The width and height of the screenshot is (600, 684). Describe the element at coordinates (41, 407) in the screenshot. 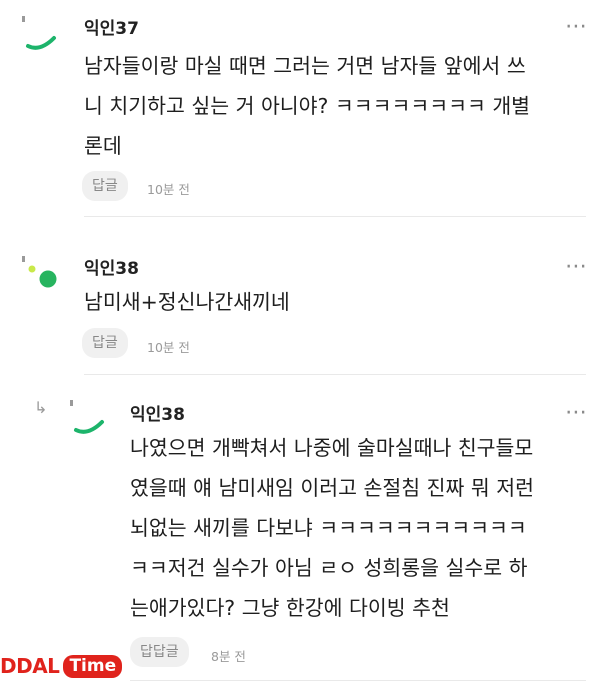

I see `reply-arrow-icon: ↳` at that location.